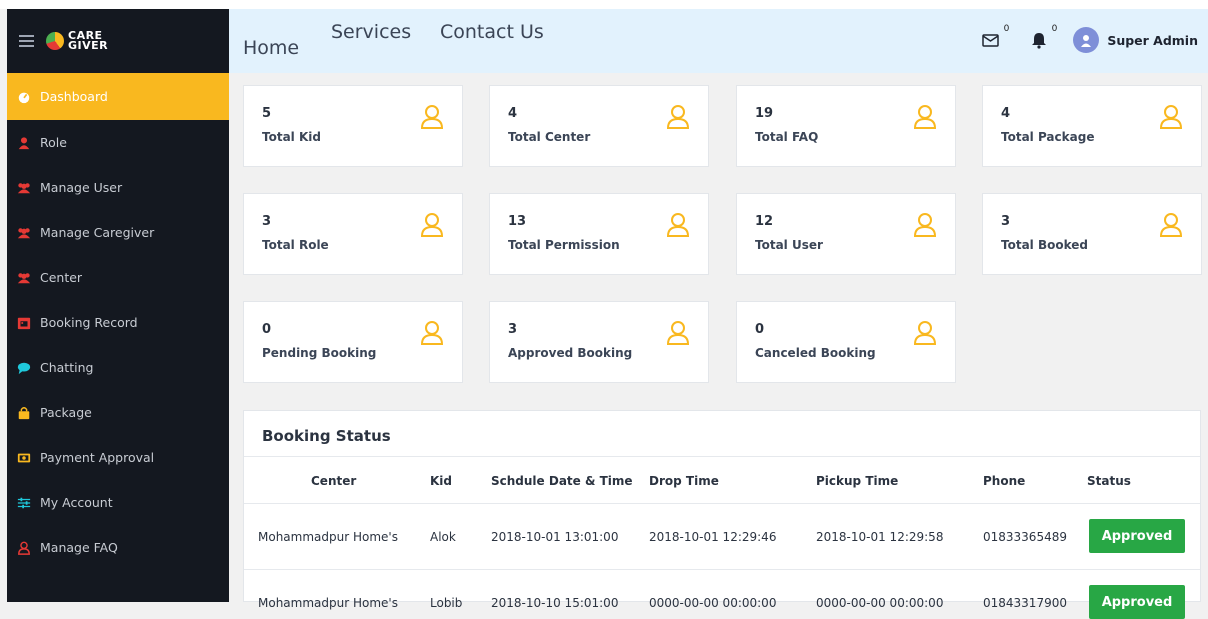 Image resolution: width=1208 pixels, height=619 pixels. I want to click on user-icon, so click(24, 143).